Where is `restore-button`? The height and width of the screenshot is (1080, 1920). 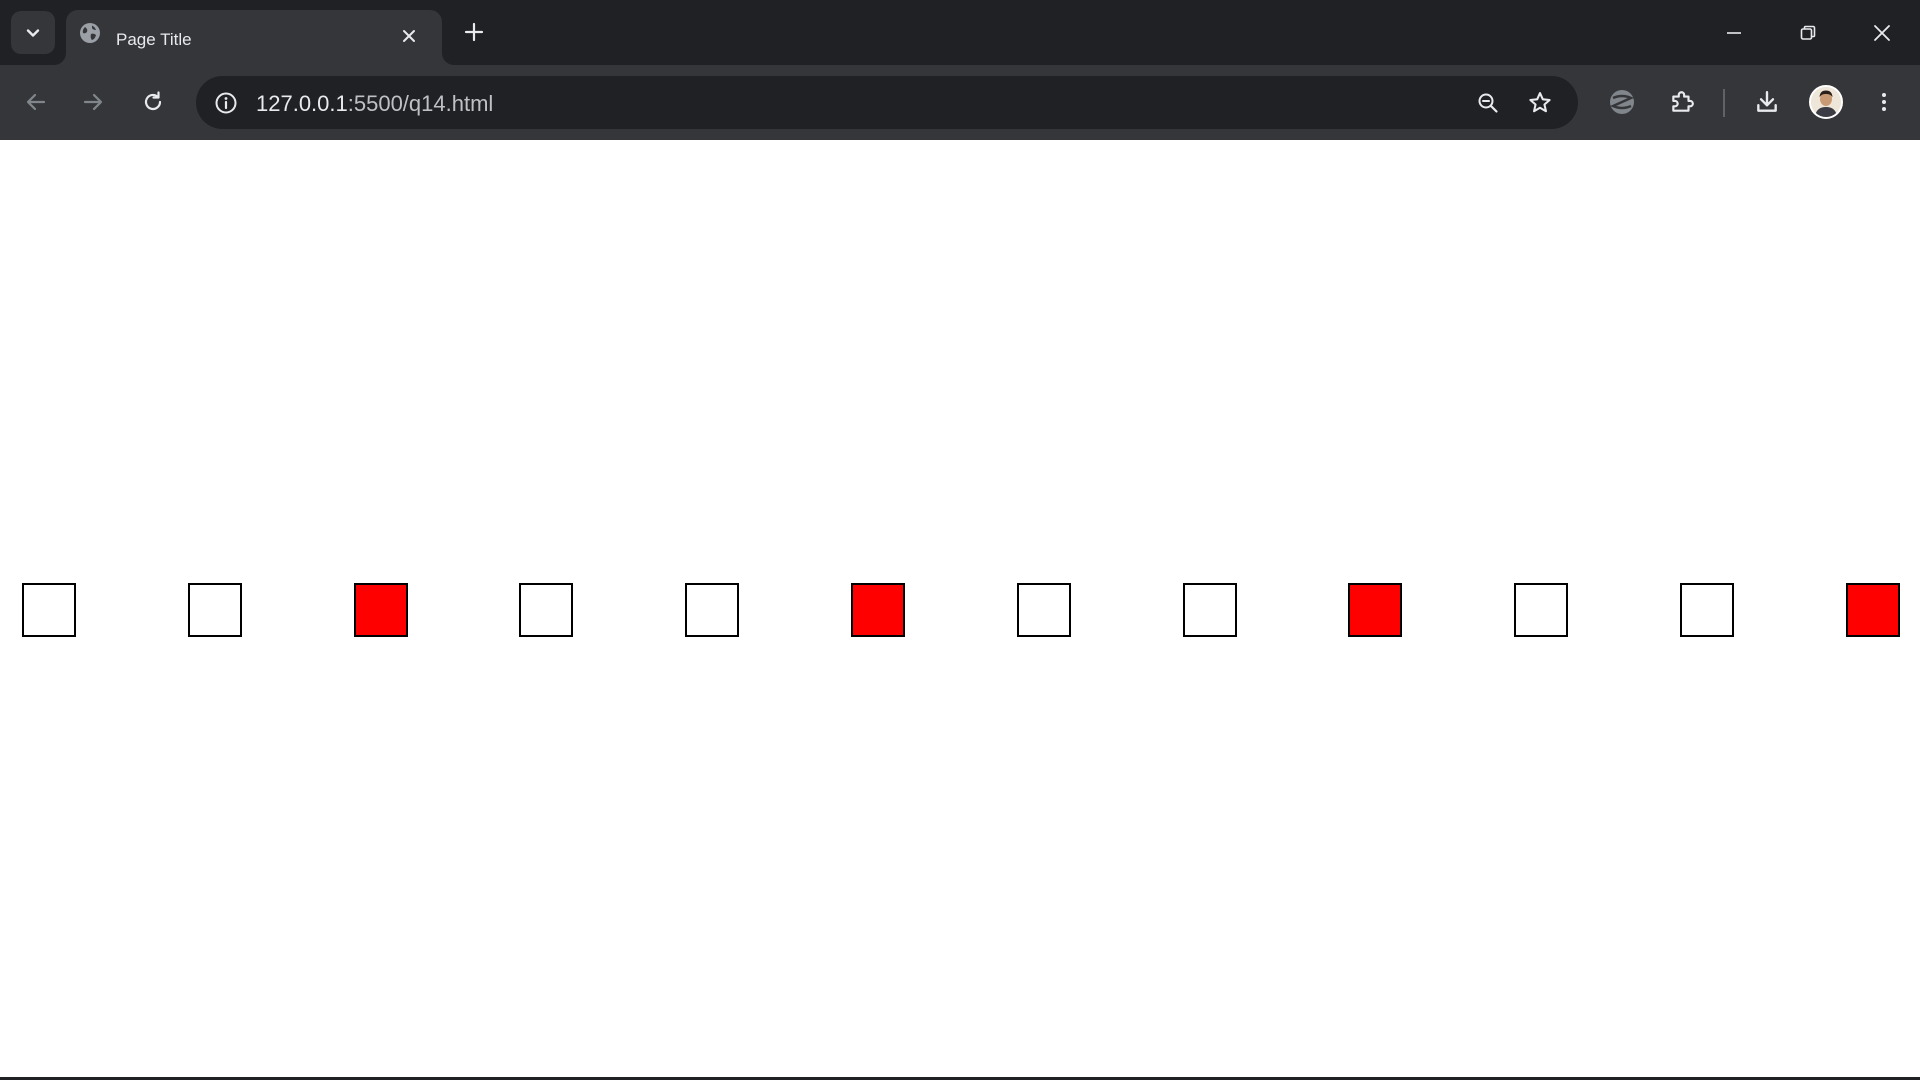
restore-button is located at coordinates (1808, 32).